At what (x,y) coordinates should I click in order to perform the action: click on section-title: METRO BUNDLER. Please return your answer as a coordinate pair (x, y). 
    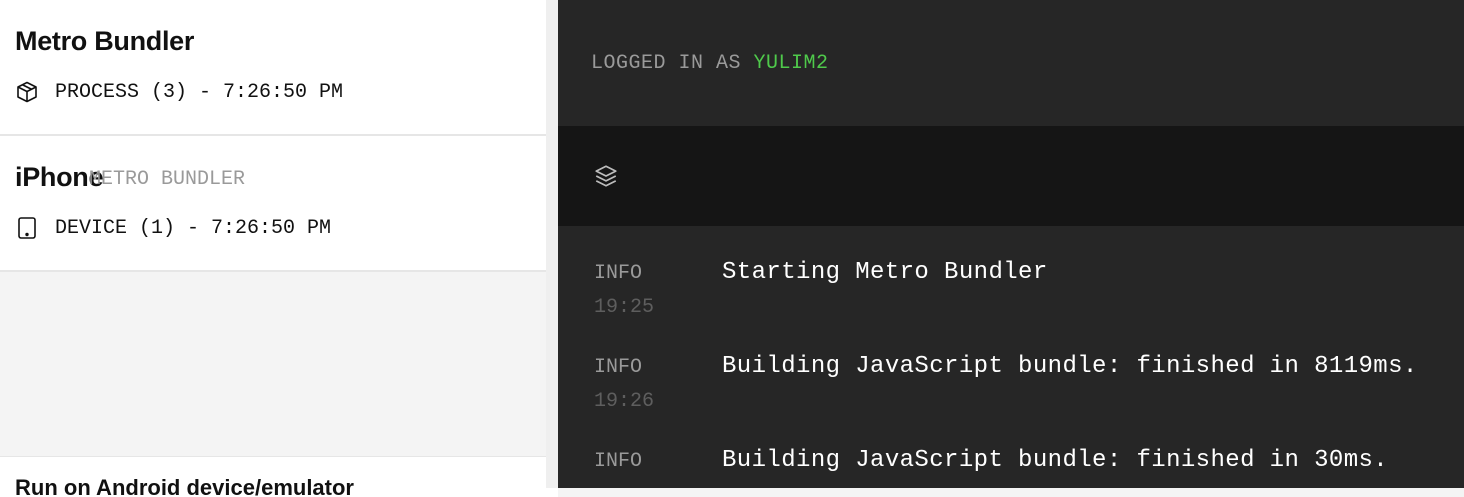
    Looking at the image, I should click on (167, 179).